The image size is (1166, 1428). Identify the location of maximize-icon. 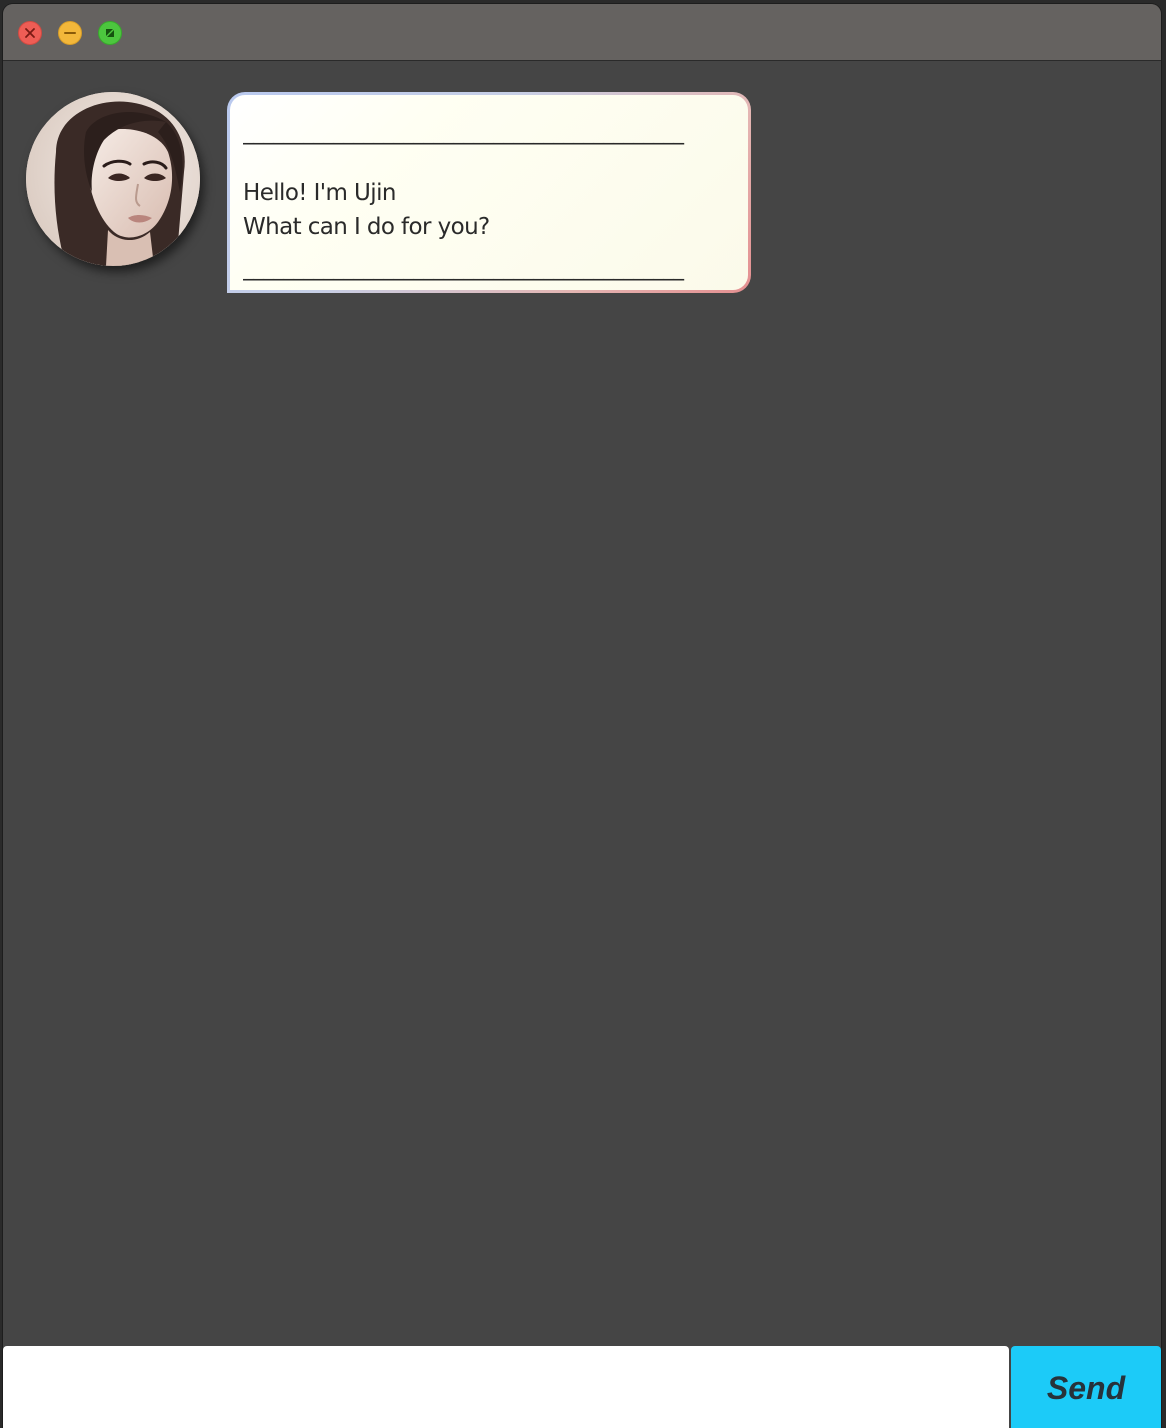
(110, 33).